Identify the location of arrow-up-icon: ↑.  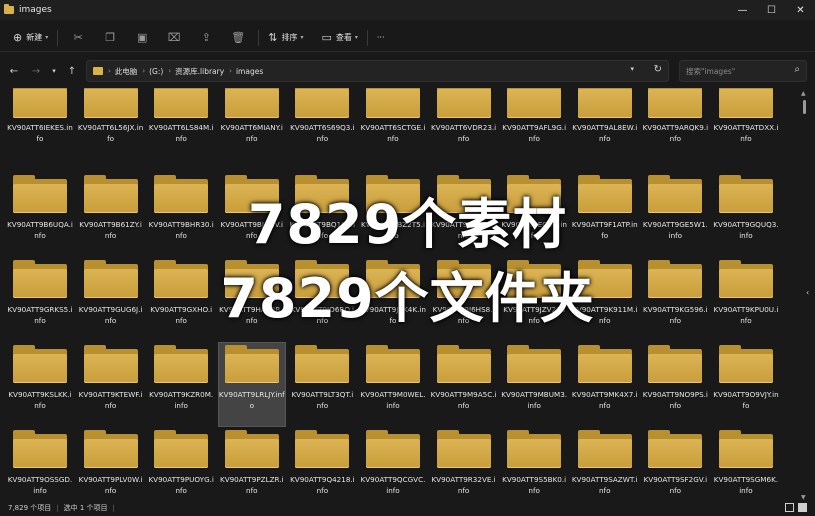
(72, 71).